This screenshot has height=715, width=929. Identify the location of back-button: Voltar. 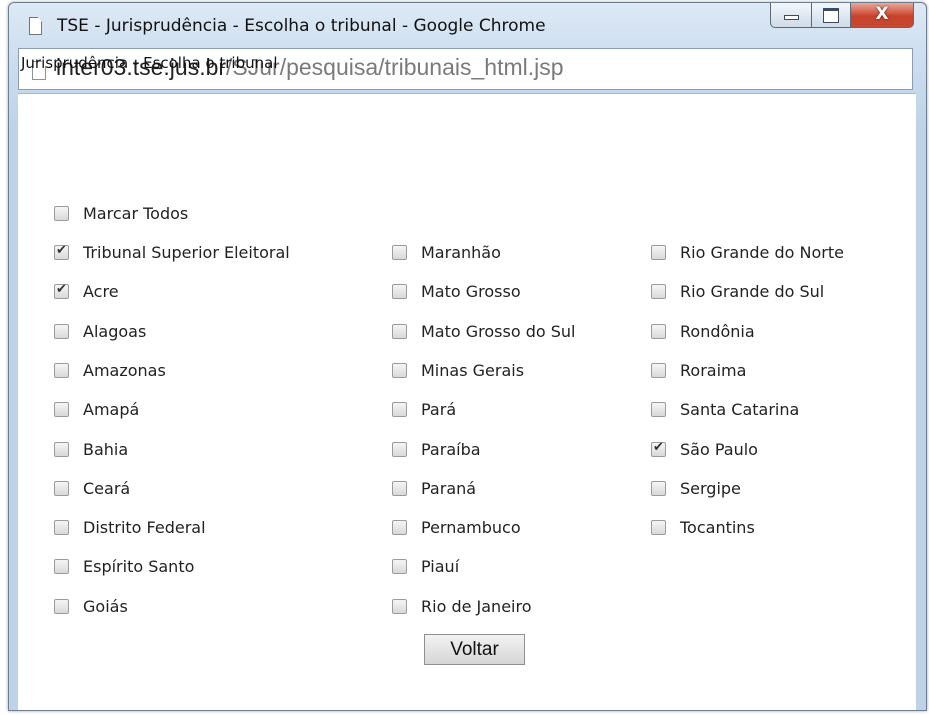
(474, 649).